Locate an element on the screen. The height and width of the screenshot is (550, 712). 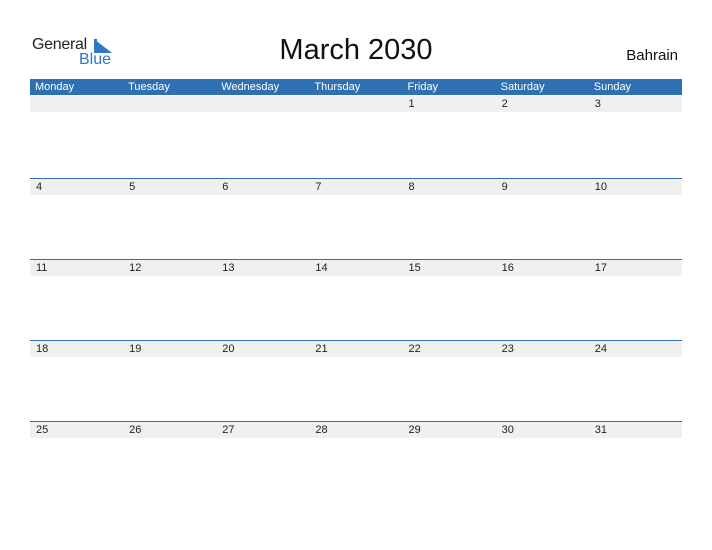
day-cell: 3 is located at coordinates (597, 104).